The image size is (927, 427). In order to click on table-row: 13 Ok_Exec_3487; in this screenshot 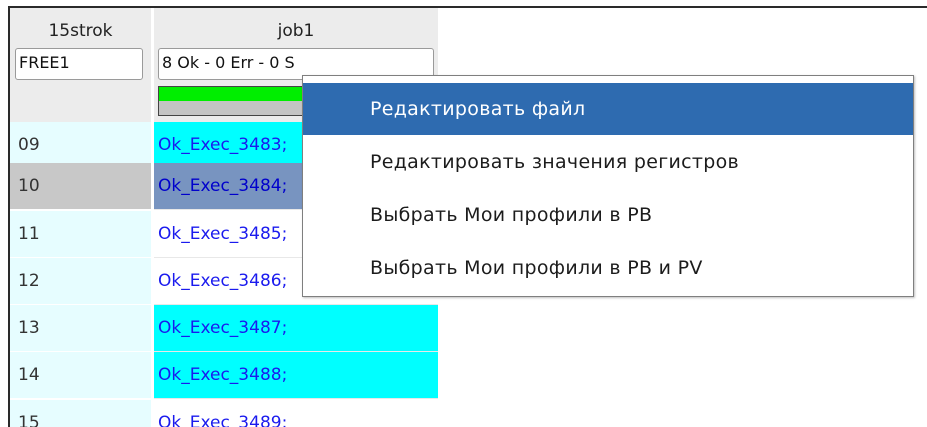, I will do `click(225, 328)`.